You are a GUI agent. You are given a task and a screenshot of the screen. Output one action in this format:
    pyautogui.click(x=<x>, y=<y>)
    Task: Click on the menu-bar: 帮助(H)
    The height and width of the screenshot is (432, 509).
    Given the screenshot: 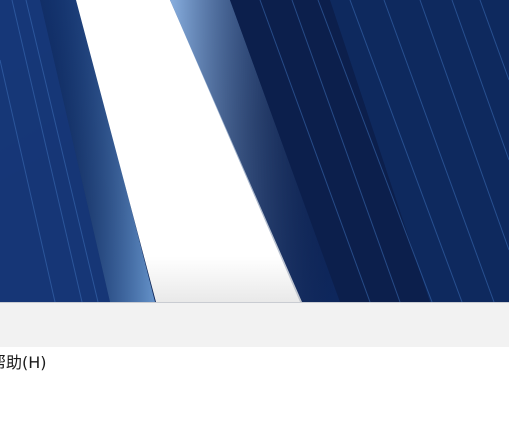 What is the action you would take?
    pyautogui.click(x=254, y=362)
    